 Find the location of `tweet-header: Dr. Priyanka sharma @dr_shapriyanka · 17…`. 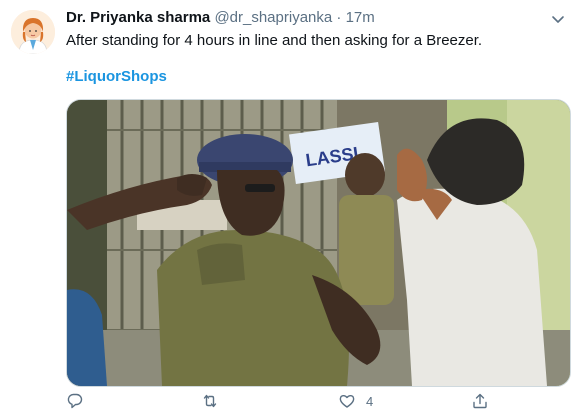

tweet-header: Dr. Priyanka sharma @dr_shapriyanka · 17… is located at coordinates (220, 18).